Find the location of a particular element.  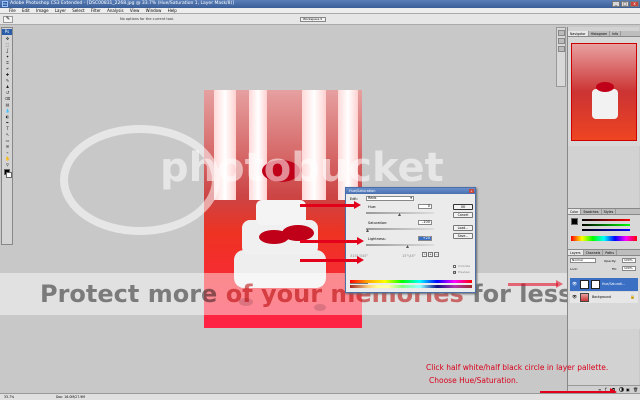

eraser-tool-icon: ⌫ is located at coordinates (7, 98).